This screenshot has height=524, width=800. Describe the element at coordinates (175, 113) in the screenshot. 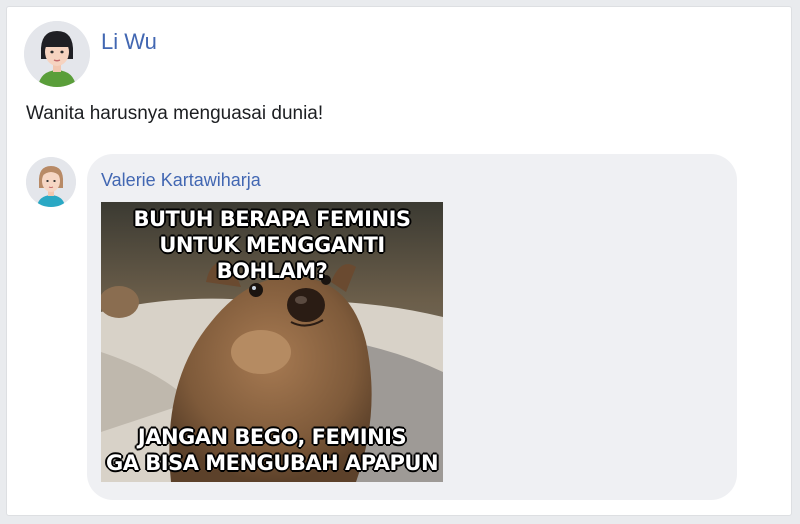

I see `post-text: Wanita harusnya menguasai dunia!` at that location.